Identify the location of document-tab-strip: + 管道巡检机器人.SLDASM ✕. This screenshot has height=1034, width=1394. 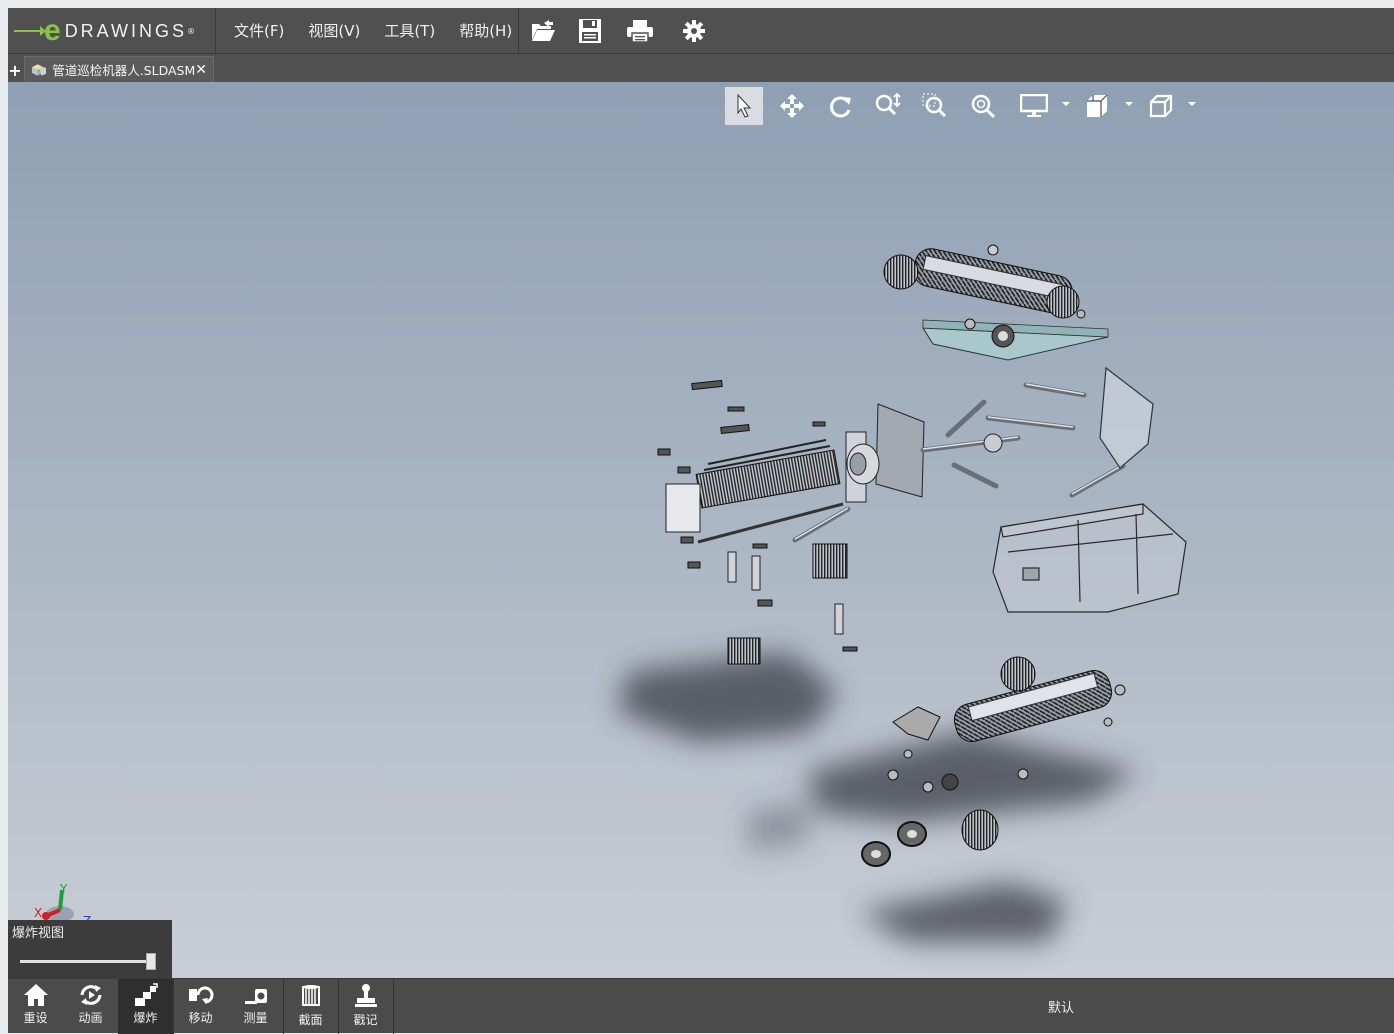
(701, 68).